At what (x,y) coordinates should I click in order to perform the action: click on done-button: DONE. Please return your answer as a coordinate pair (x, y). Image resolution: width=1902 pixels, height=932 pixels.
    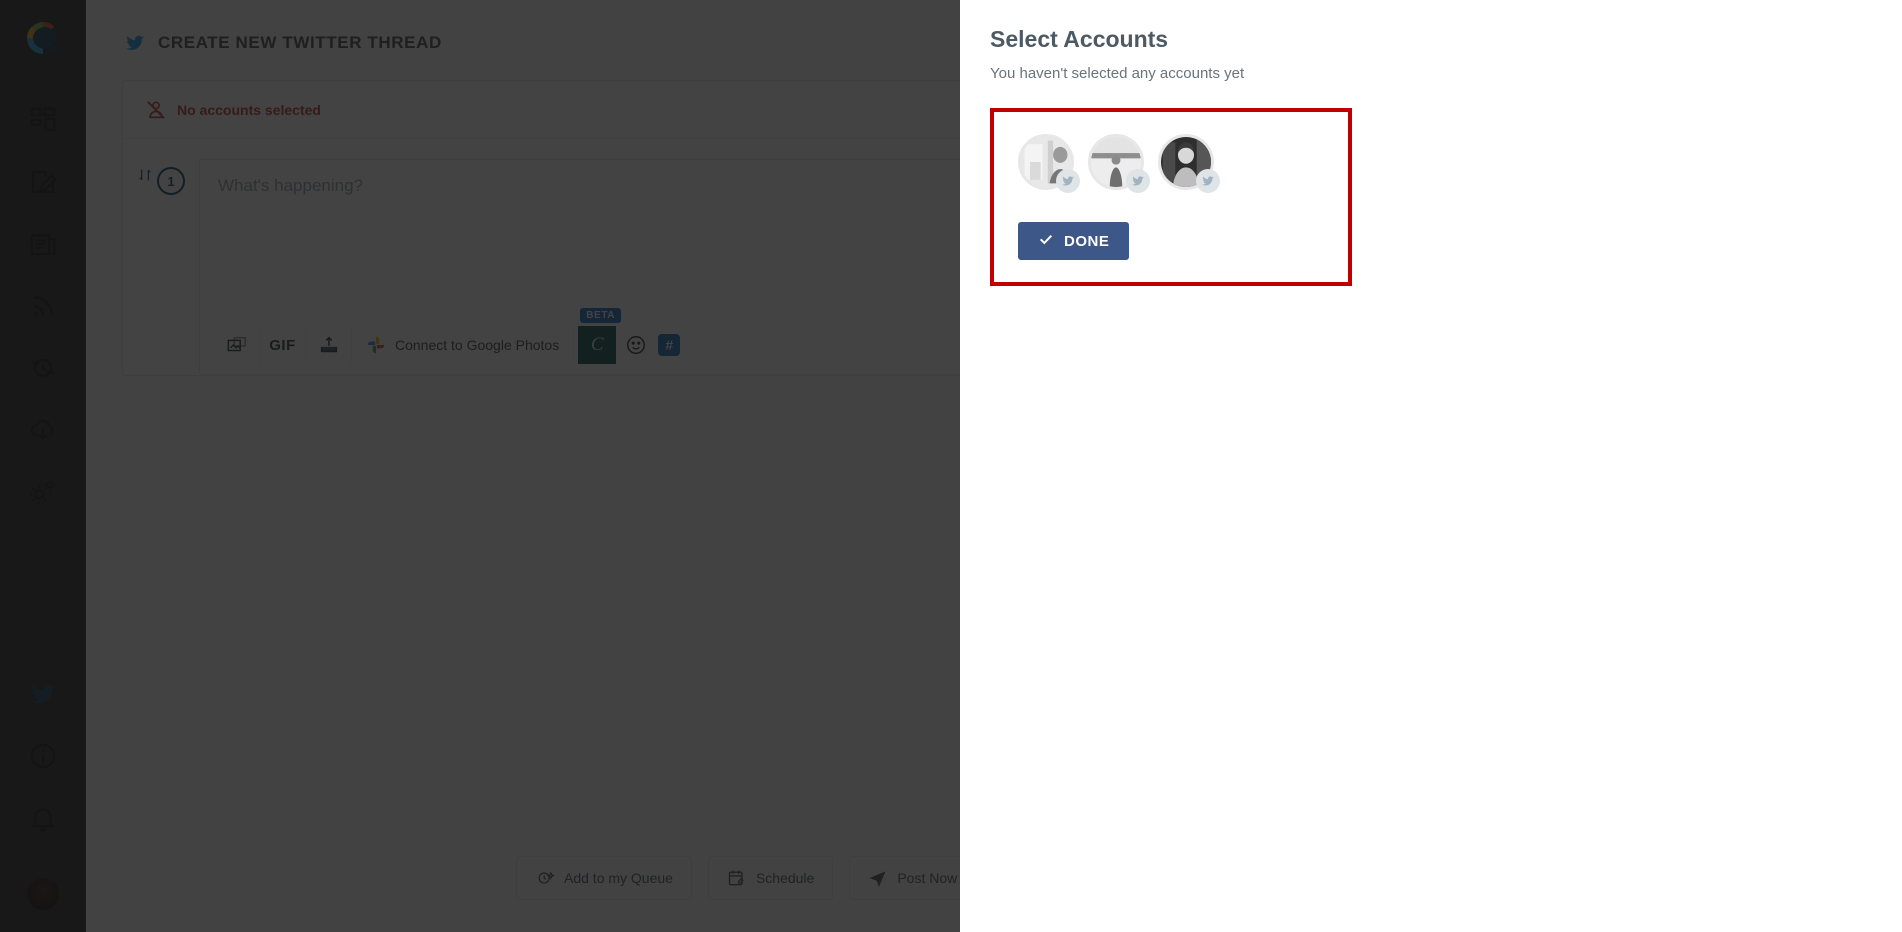
    Looking at the image, I should click on (1074, 241).